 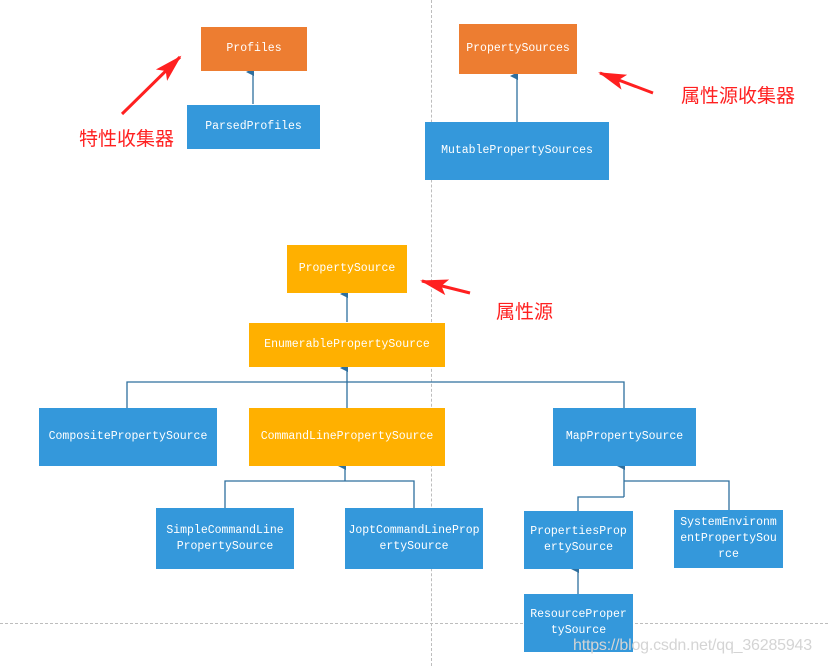 I want to click on node-system-environment-property-source: SystemEnvironmentPropertySource, so click(x=728, y=539).